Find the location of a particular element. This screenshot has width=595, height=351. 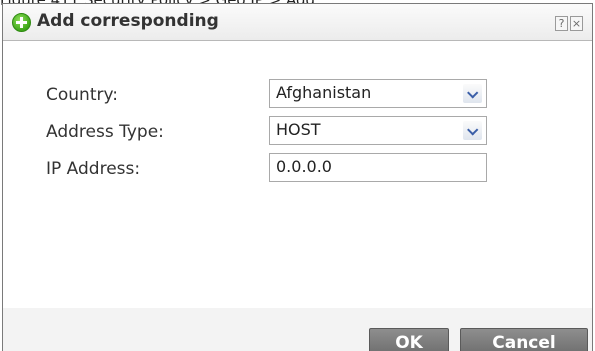

ok-button: OK is located at coordinates (409, 339).